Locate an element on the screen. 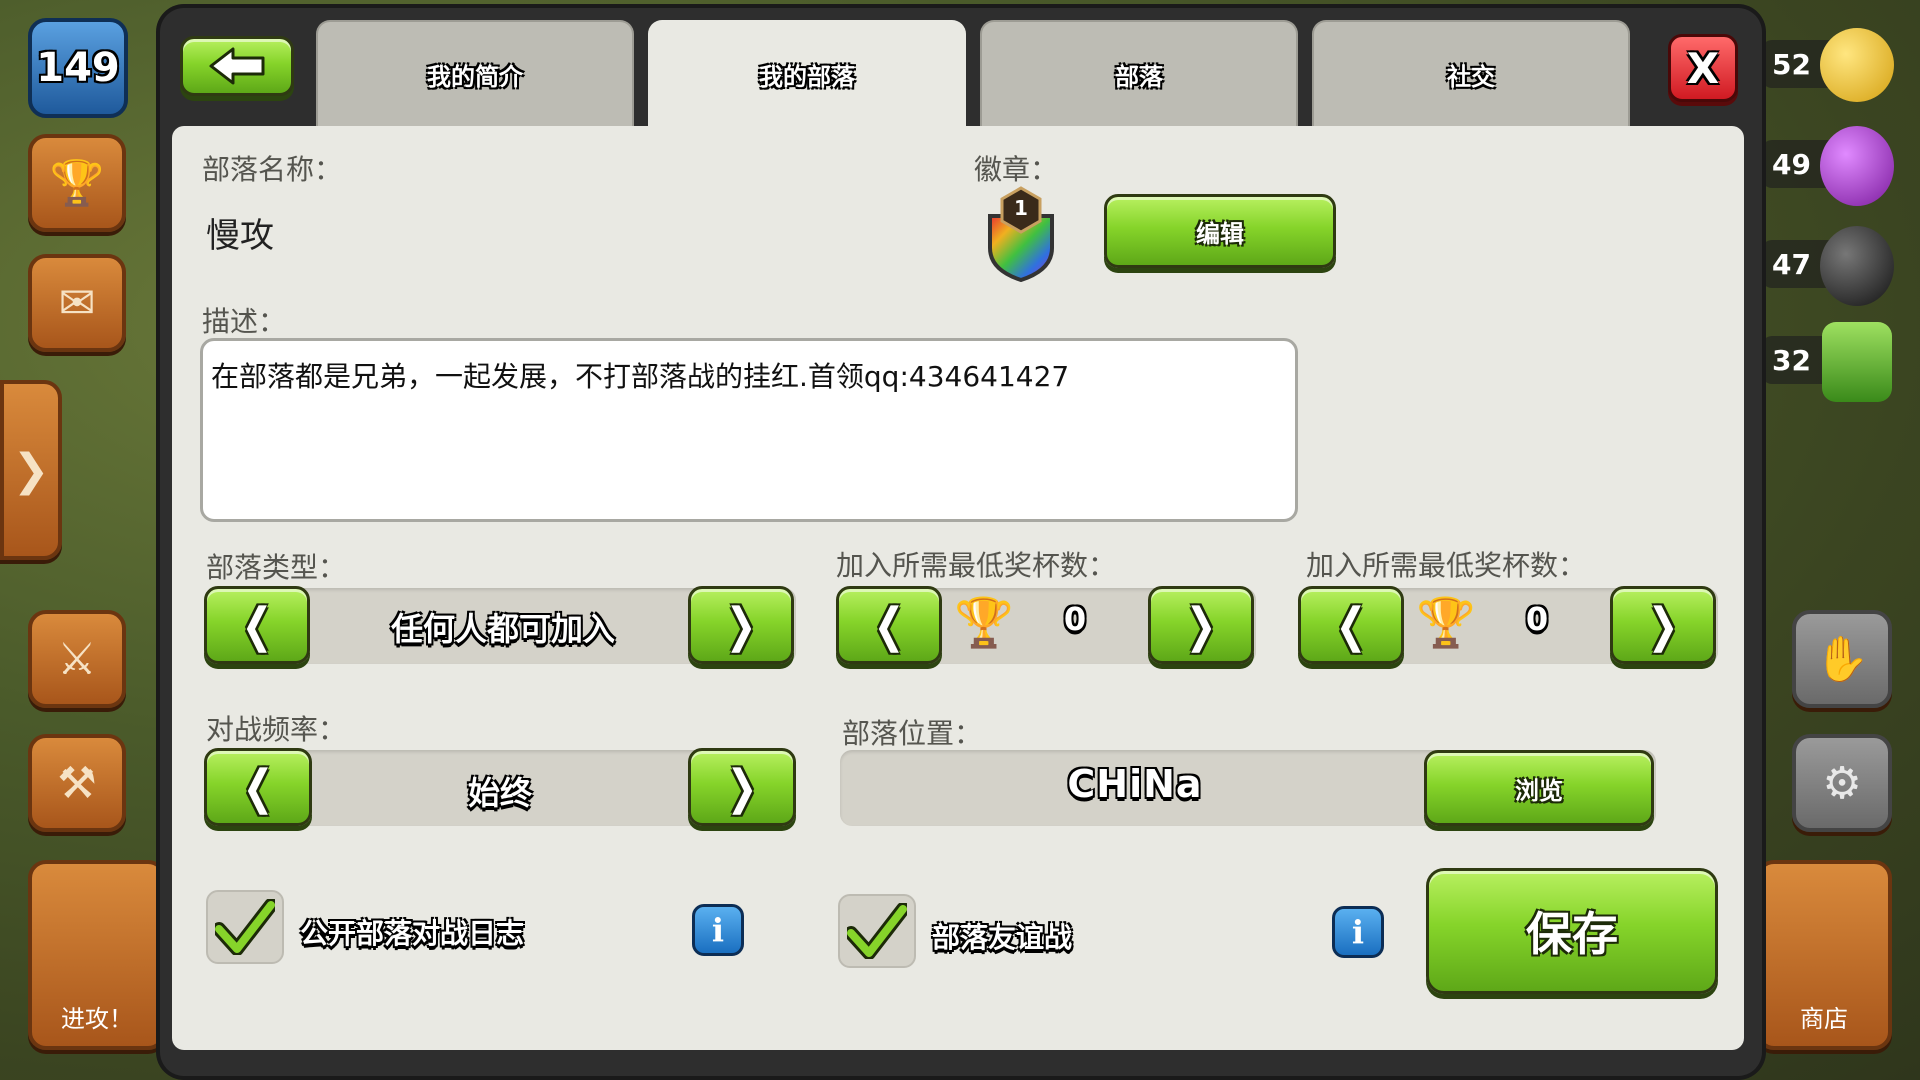  min-trophies-value: 0 is located at coordinates (1075, 619).